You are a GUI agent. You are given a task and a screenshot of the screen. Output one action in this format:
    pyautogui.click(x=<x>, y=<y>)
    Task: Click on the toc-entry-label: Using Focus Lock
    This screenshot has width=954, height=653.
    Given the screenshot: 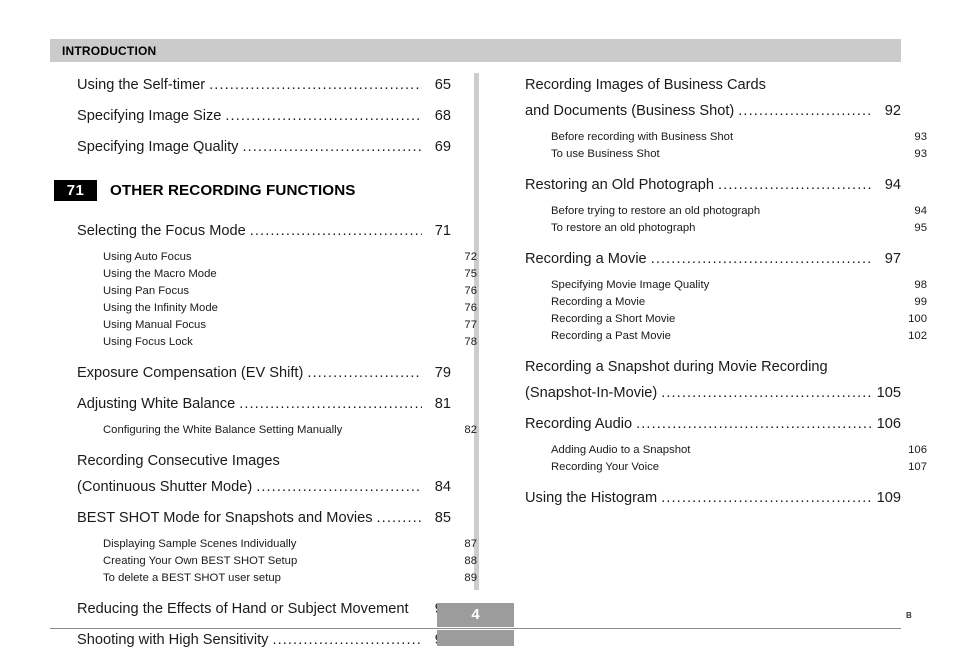 What is the action you would take?
    pyautogui.click(x=148, y=342)
    